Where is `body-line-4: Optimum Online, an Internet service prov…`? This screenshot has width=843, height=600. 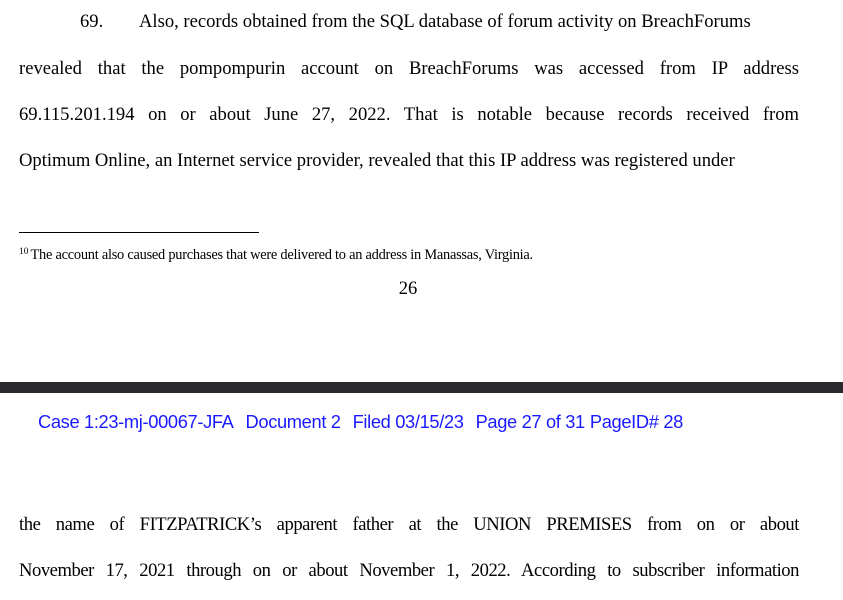 body-line-4: Optimum Online, an Internet service prov… is located at coordinates (377, 160).